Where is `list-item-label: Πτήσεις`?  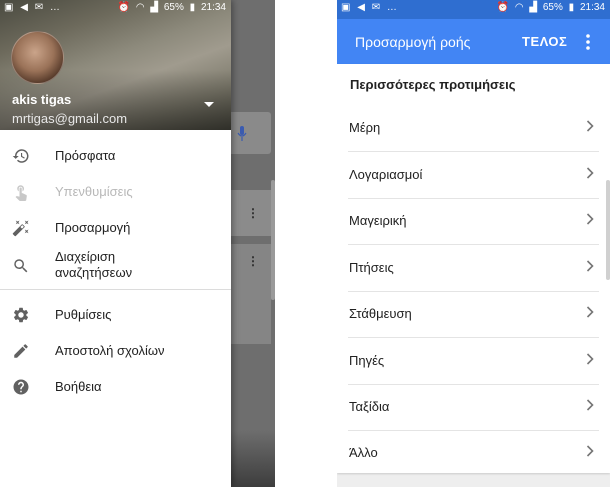 list-item-label: Πτήσεις is located at coordinates (371, 267).